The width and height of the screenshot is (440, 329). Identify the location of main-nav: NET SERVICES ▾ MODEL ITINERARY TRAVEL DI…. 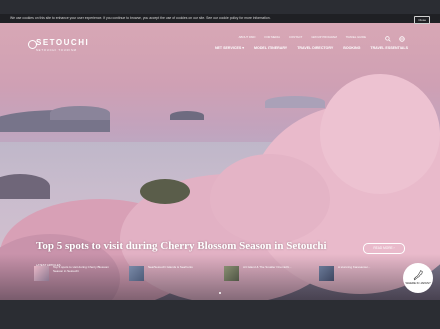
(311, 48).